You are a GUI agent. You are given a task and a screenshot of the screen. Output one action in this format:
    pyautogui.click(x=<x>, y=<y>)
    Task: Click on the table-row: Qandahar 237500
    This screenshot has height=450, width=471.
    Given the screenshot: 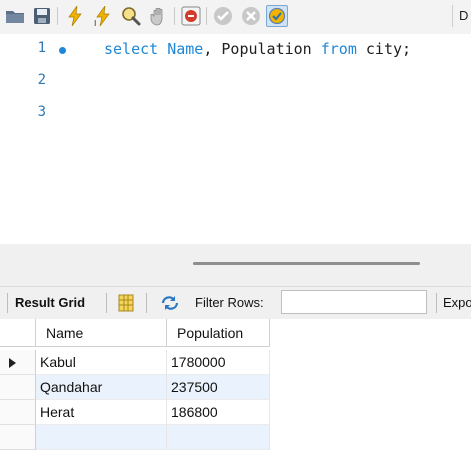 What is the action you would take?
    pyautogui.click(x=135, y=387)
    